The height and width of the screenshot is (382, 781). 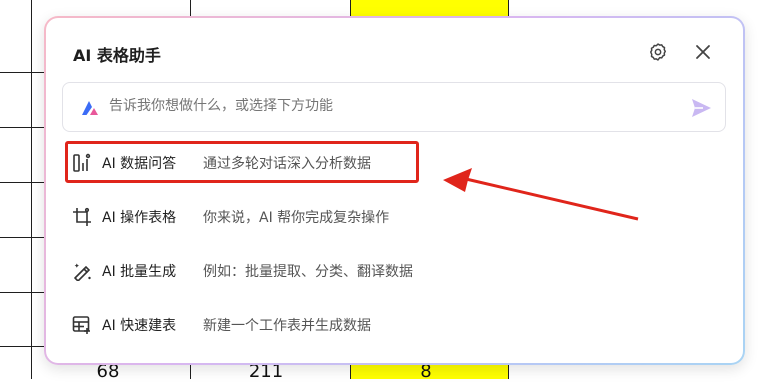 I want to click on menu-item-operate-table: AI 操作表格 你来说，AI 帮你完成复杂操作, so click(x=392, y=217).